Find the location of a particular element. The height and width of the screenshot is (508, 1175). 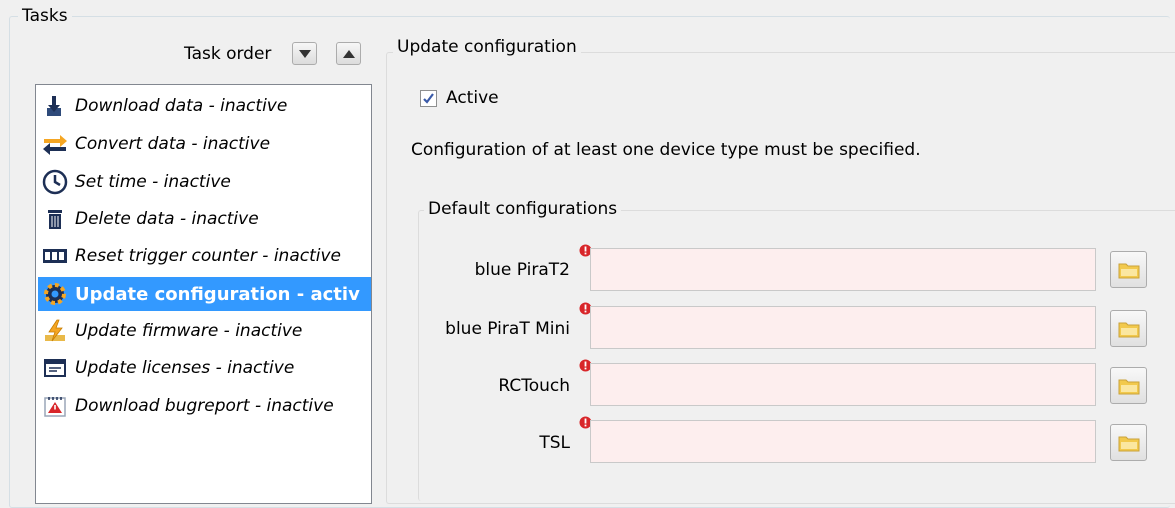

trash-icon is located at coordinates (55, 219).